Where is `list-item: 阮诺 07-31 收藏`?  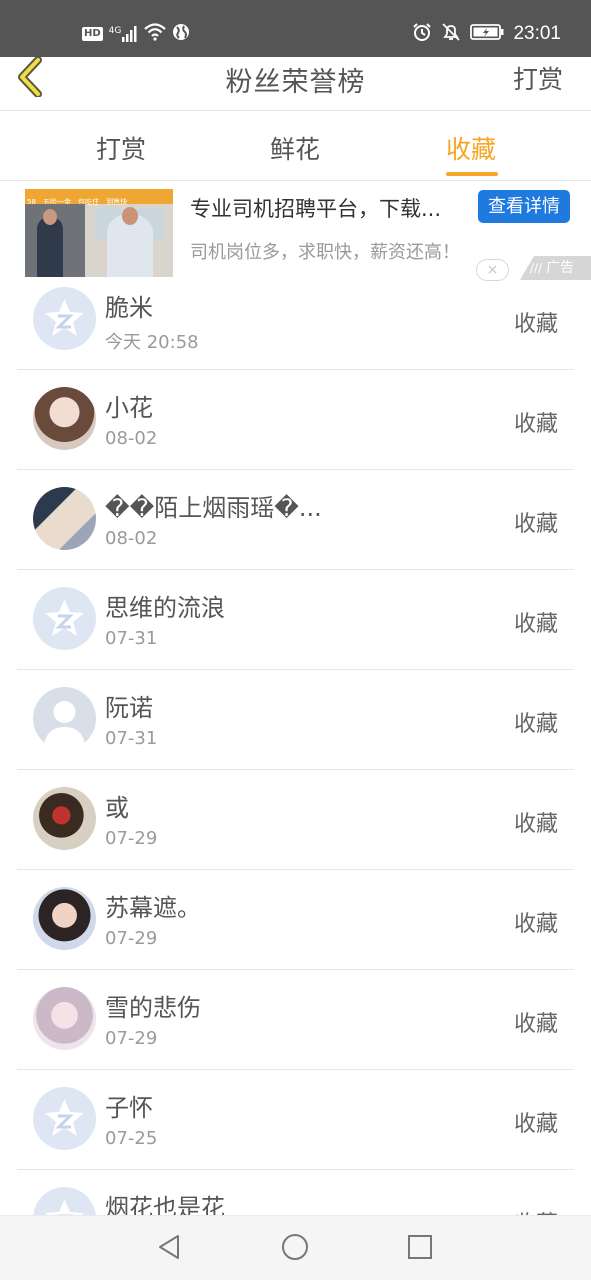
list-item: 阮诺 07-31 收藏 is located at coordinates (295, 720).